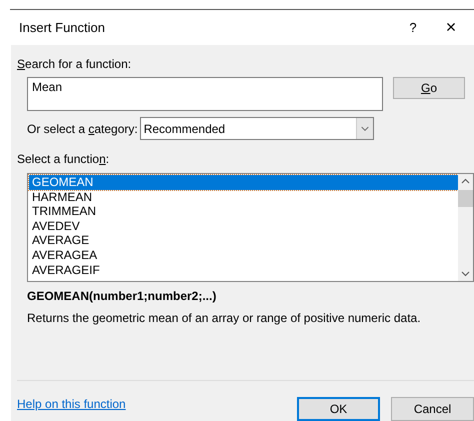 This screenshot has width=474, height=421. What do you see at coordinates (82, 129) in the screenshot?
I see `category-label: Or select a category:` at bounding box center [82, 129].